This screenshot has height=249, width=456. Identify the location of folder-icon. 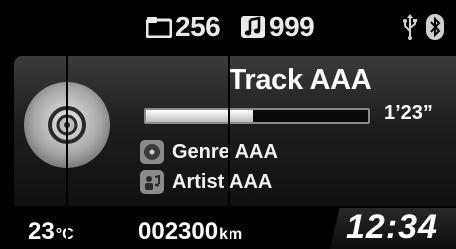
(159, 27).